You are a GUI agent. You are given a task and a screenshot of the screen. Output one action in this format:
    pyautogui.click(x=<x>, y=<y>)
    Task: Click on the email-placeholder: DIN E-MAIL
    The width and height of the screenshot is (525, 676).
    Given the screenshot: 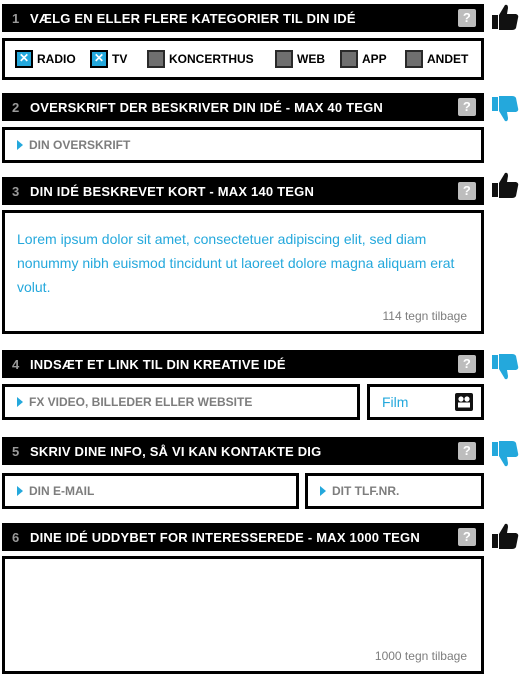 What is the action you would take?
    pyautogui.click(x=62, y=491)
    